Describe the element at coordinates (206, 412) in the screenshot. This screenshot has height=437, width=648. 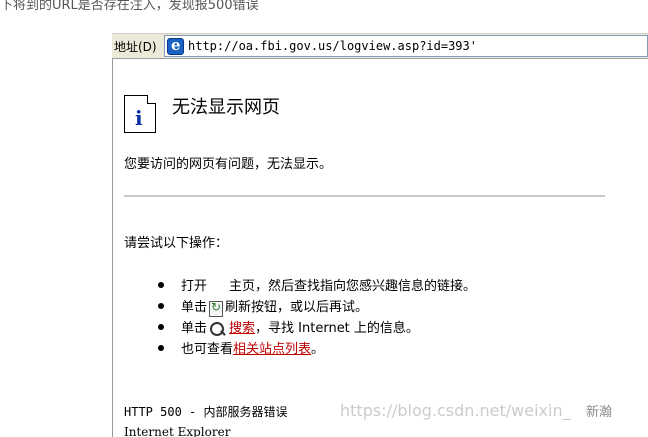
I see `error-code: HTTP 500 - 内部服务器错误` at that location.